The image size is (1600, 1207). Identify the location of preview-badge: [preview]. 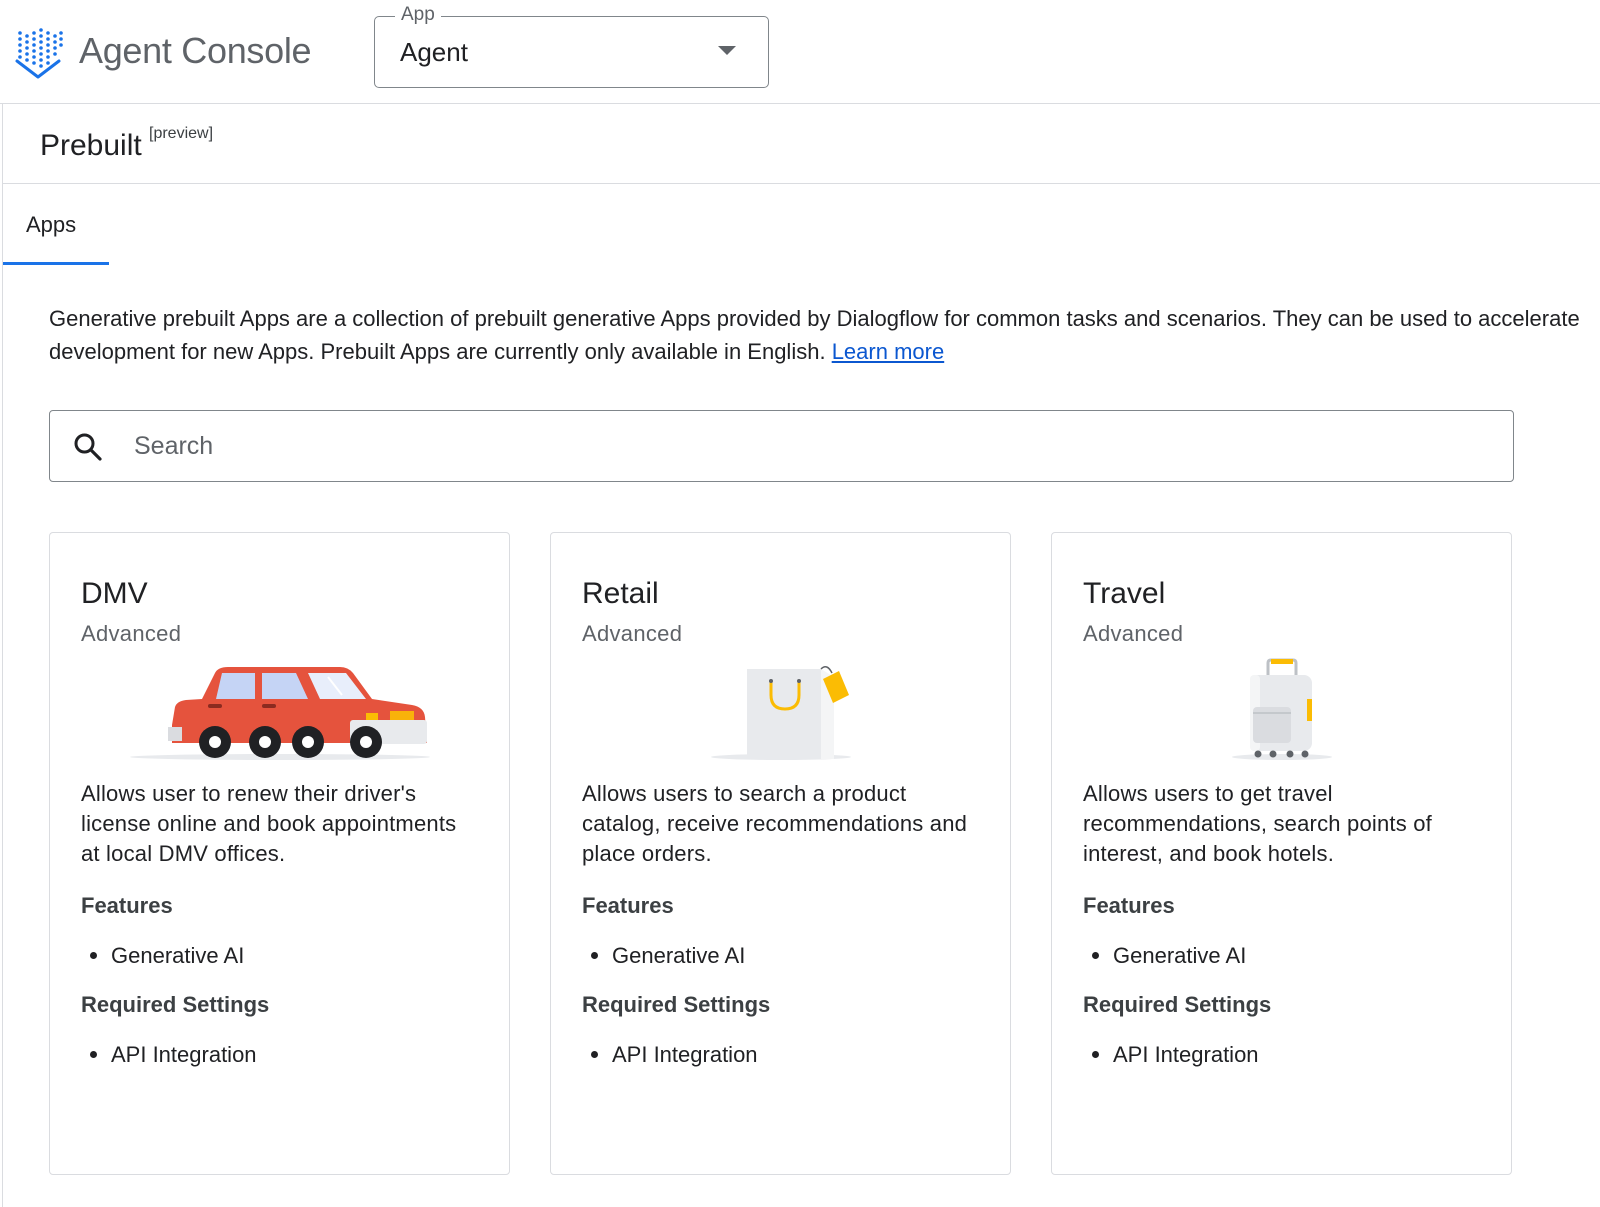
(181, 133).